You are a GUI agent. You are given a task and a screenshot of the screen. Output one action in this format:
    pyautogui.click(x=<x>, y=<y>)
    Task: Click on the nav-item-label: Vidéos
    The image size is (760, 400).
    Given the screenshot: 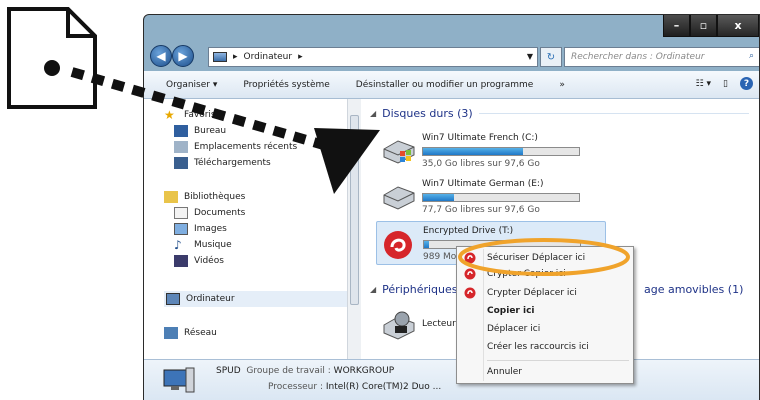 What is the action you would take?
    pyautogui.click(x=209, y=261)
    